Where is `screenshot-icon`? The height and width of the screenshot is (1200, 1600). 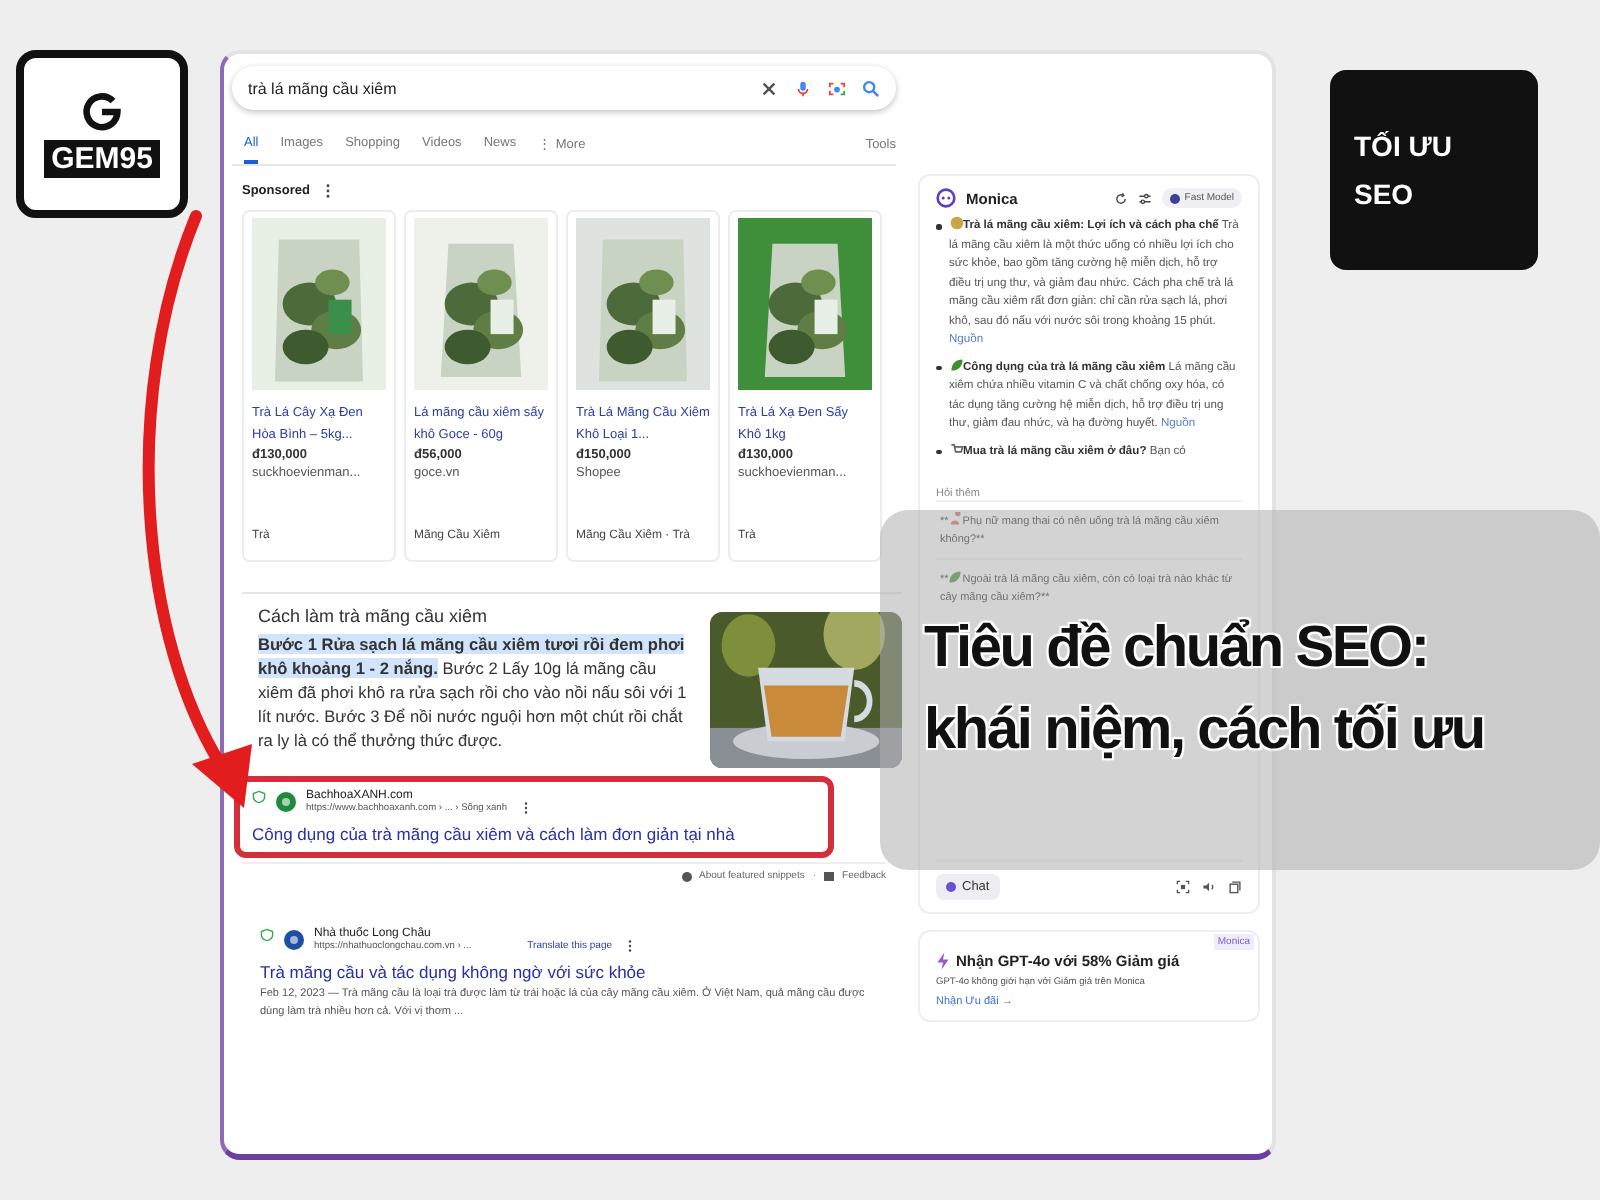 screenshot-icon is located at coordinates (1183, 887).